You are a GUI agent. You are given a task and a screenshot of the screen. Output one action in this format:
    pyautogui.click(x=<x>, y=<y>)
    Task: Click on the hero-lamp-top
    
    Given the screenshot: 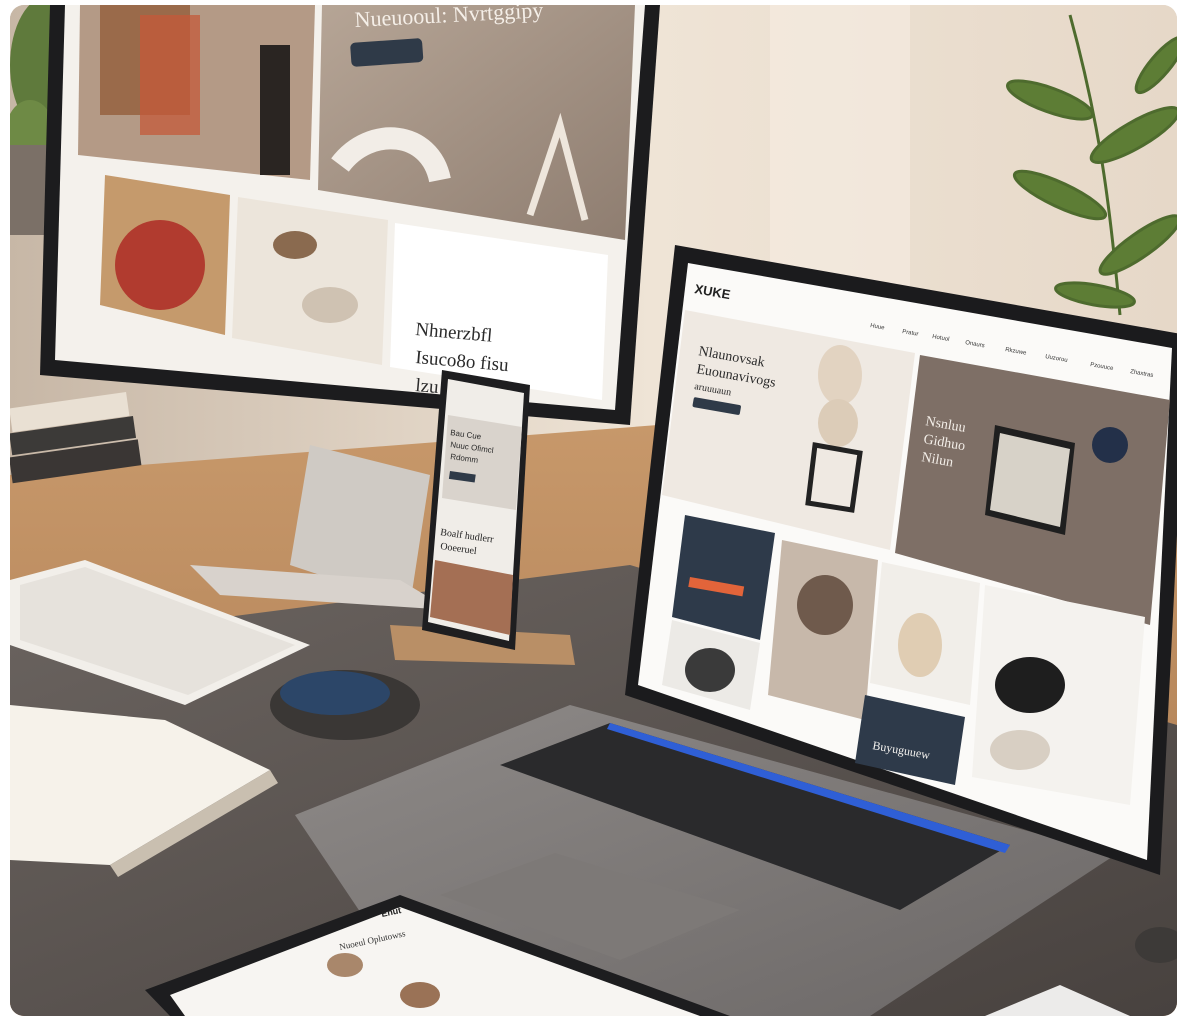 What is the action you would take?
    pyautogui.click(x=840, y=375)
    